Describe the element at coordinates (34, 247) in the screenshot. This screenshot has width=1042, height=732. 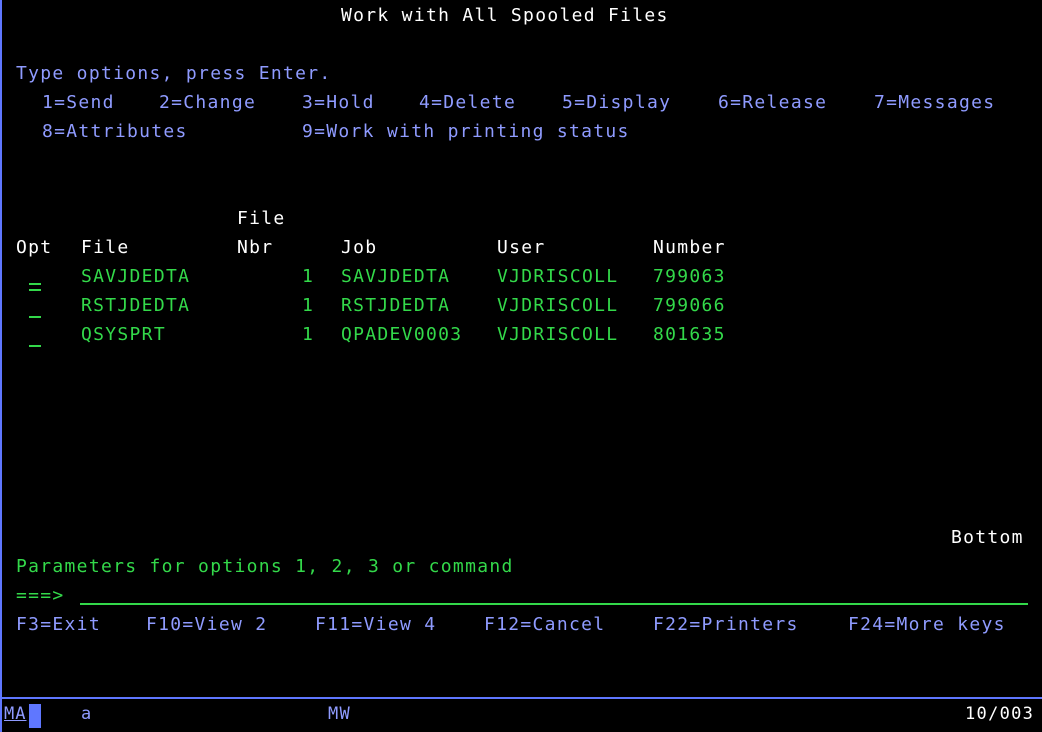
I see `column-header-opt: Opt` at that location.